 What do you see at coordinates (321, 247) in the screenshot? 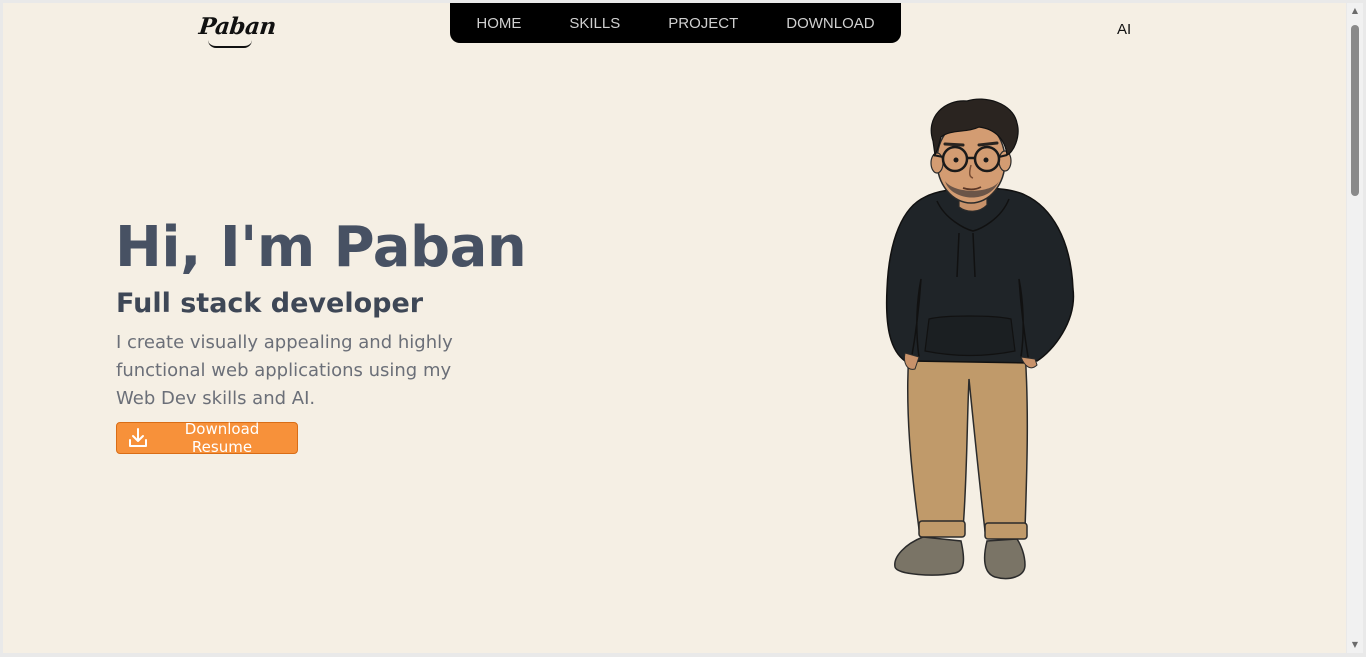
I see `hero-title: Hi, I'm Paban` at bounding box center [321, 247].